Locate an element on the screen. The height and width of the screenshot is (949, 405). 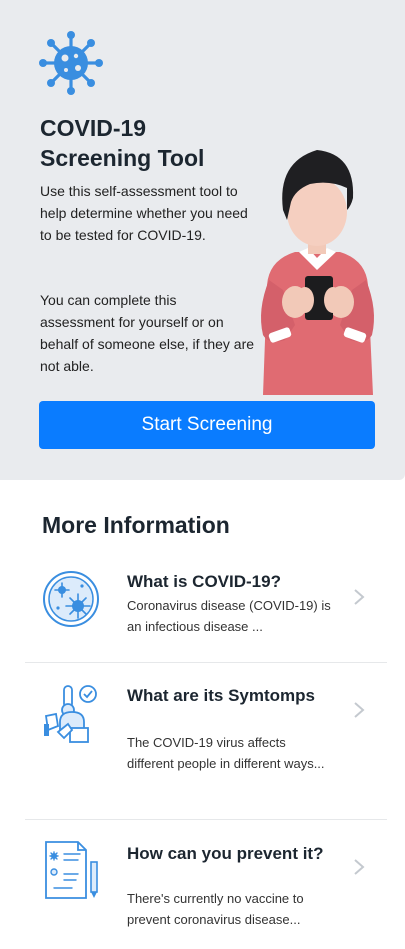
start-screening-button: Start Screening is located at coordinates (207, 425).